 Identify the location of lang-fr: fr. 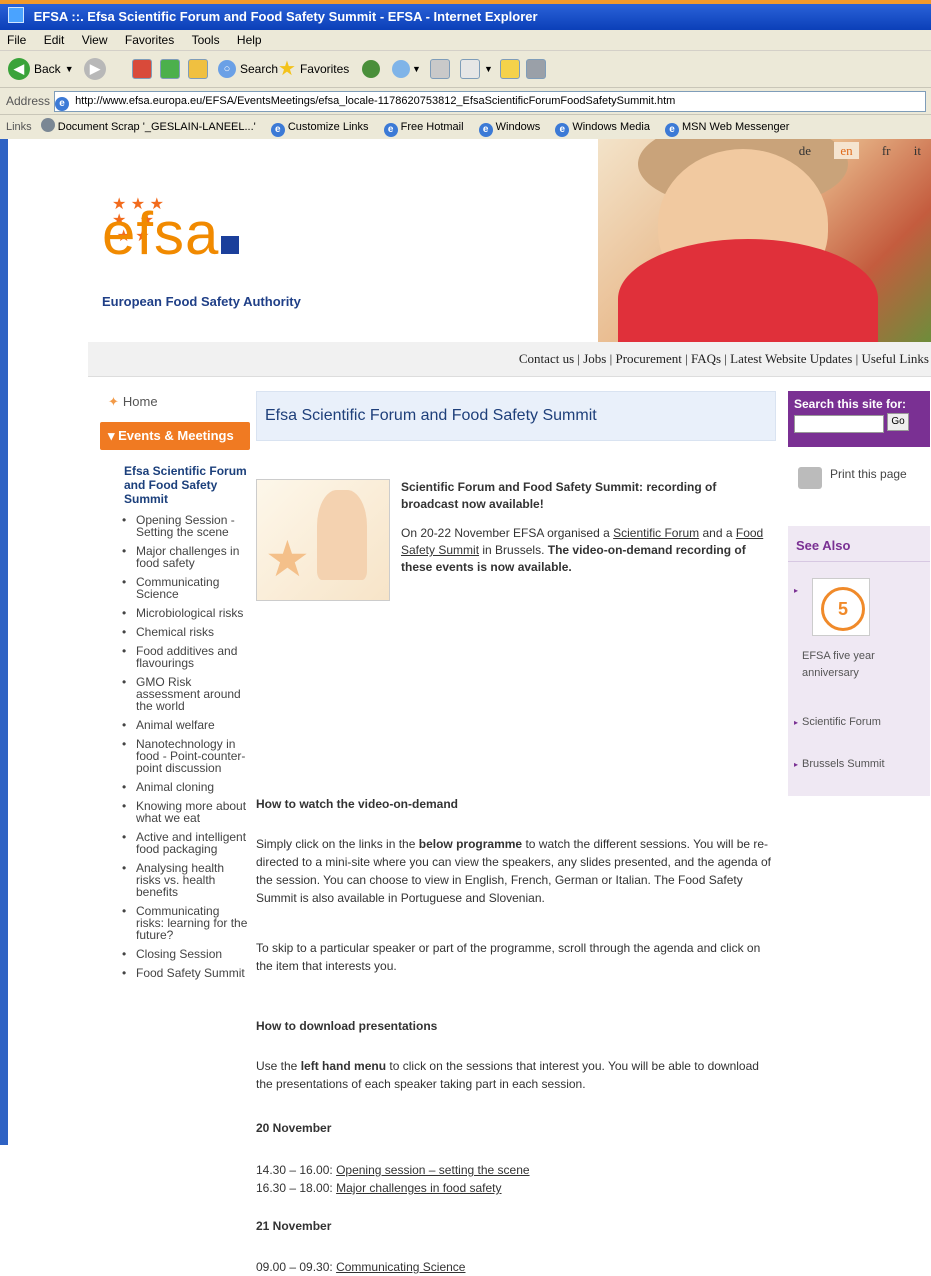
(886, 150).